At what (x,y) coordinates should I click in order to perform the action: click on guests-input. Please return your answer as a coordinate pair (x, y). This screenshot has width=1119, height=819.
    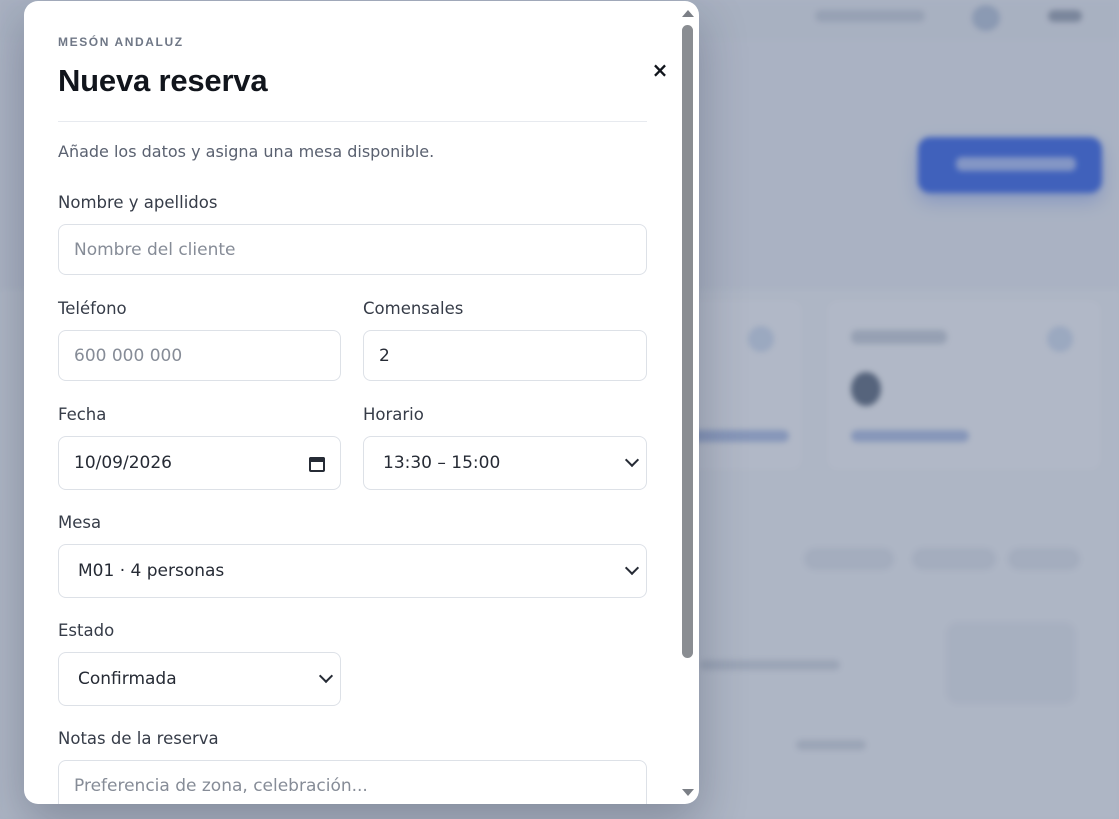
    Looking at the image, I should click on (505, 355).